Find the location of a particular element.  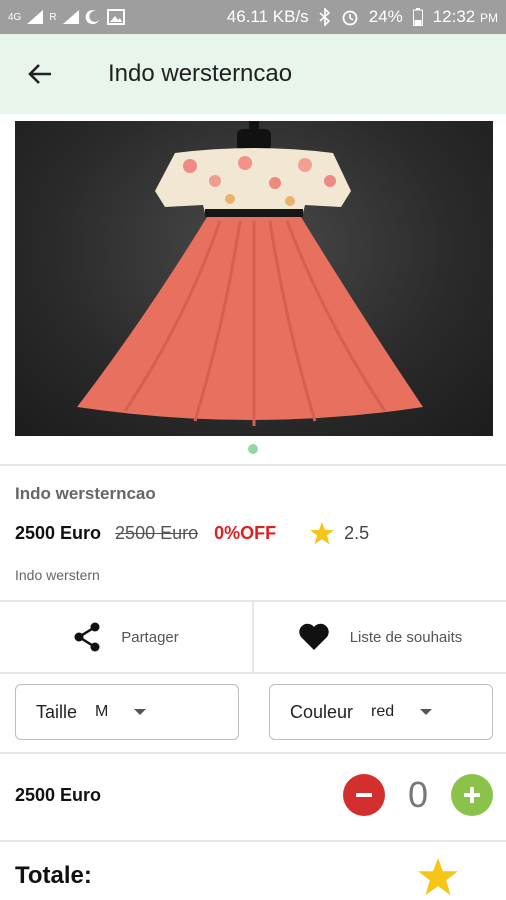

moon-icon is located at coordinates (92, 17).